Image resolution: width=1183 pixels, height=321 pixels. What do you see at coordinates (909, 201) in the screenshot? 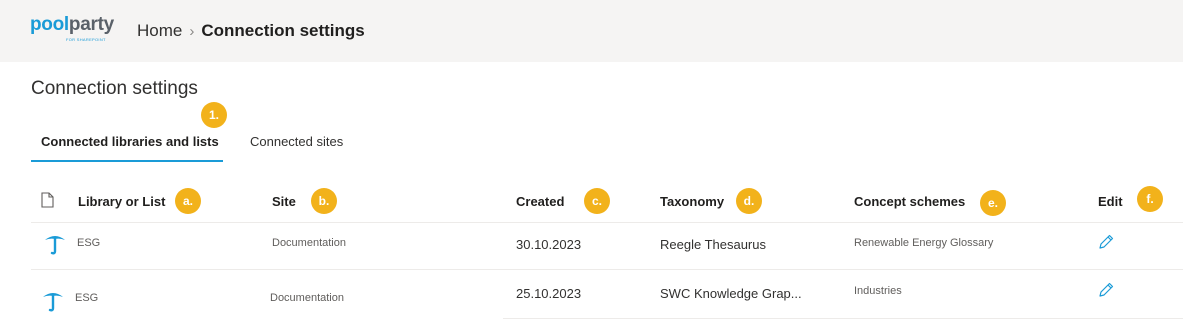
I see `column-header-concept-schemes: Concept schemes` at bounding box center [909, 201].